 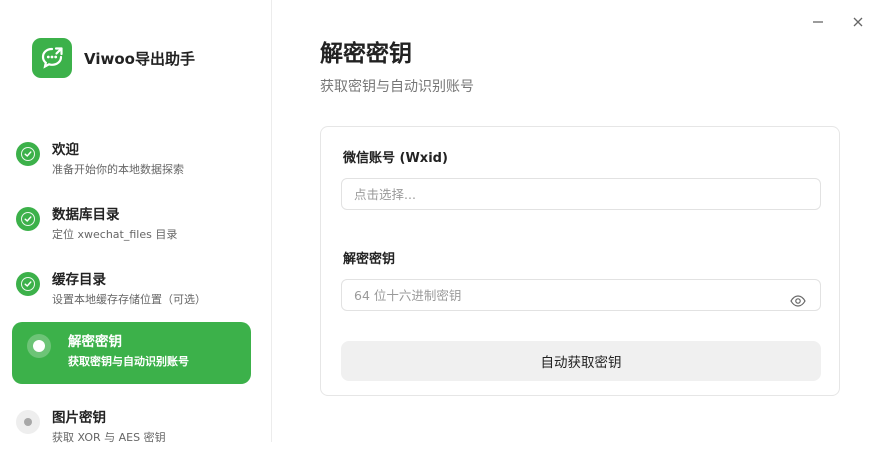 I want to click on decrypt-key-input, so click(x=581, y=295).